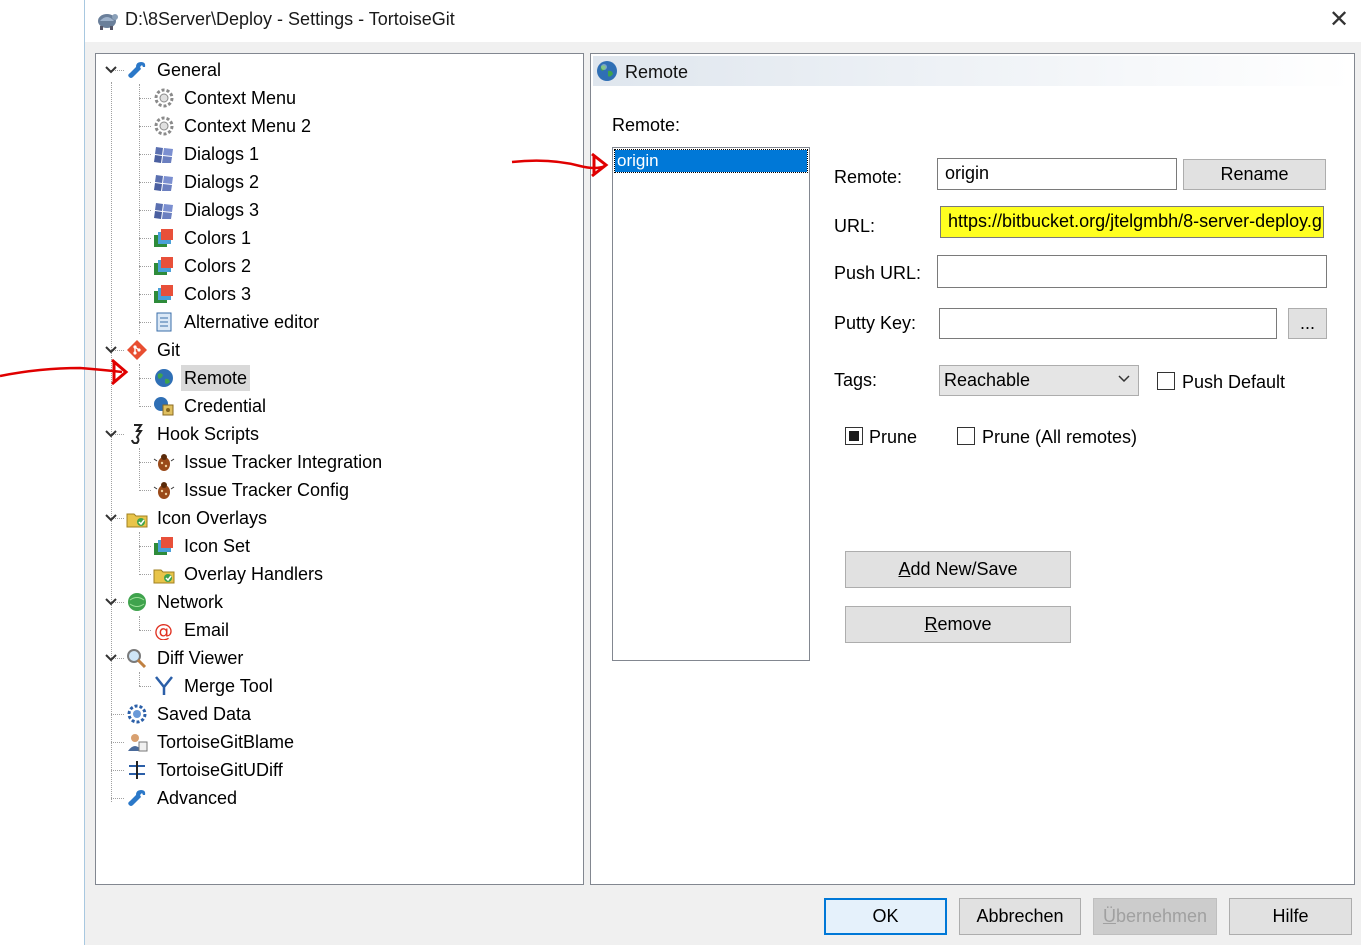  What do you see at coordinates (1254, 174) in the screenshot?
I see `rename-button: Rename` at bounding box center [1254, 174].